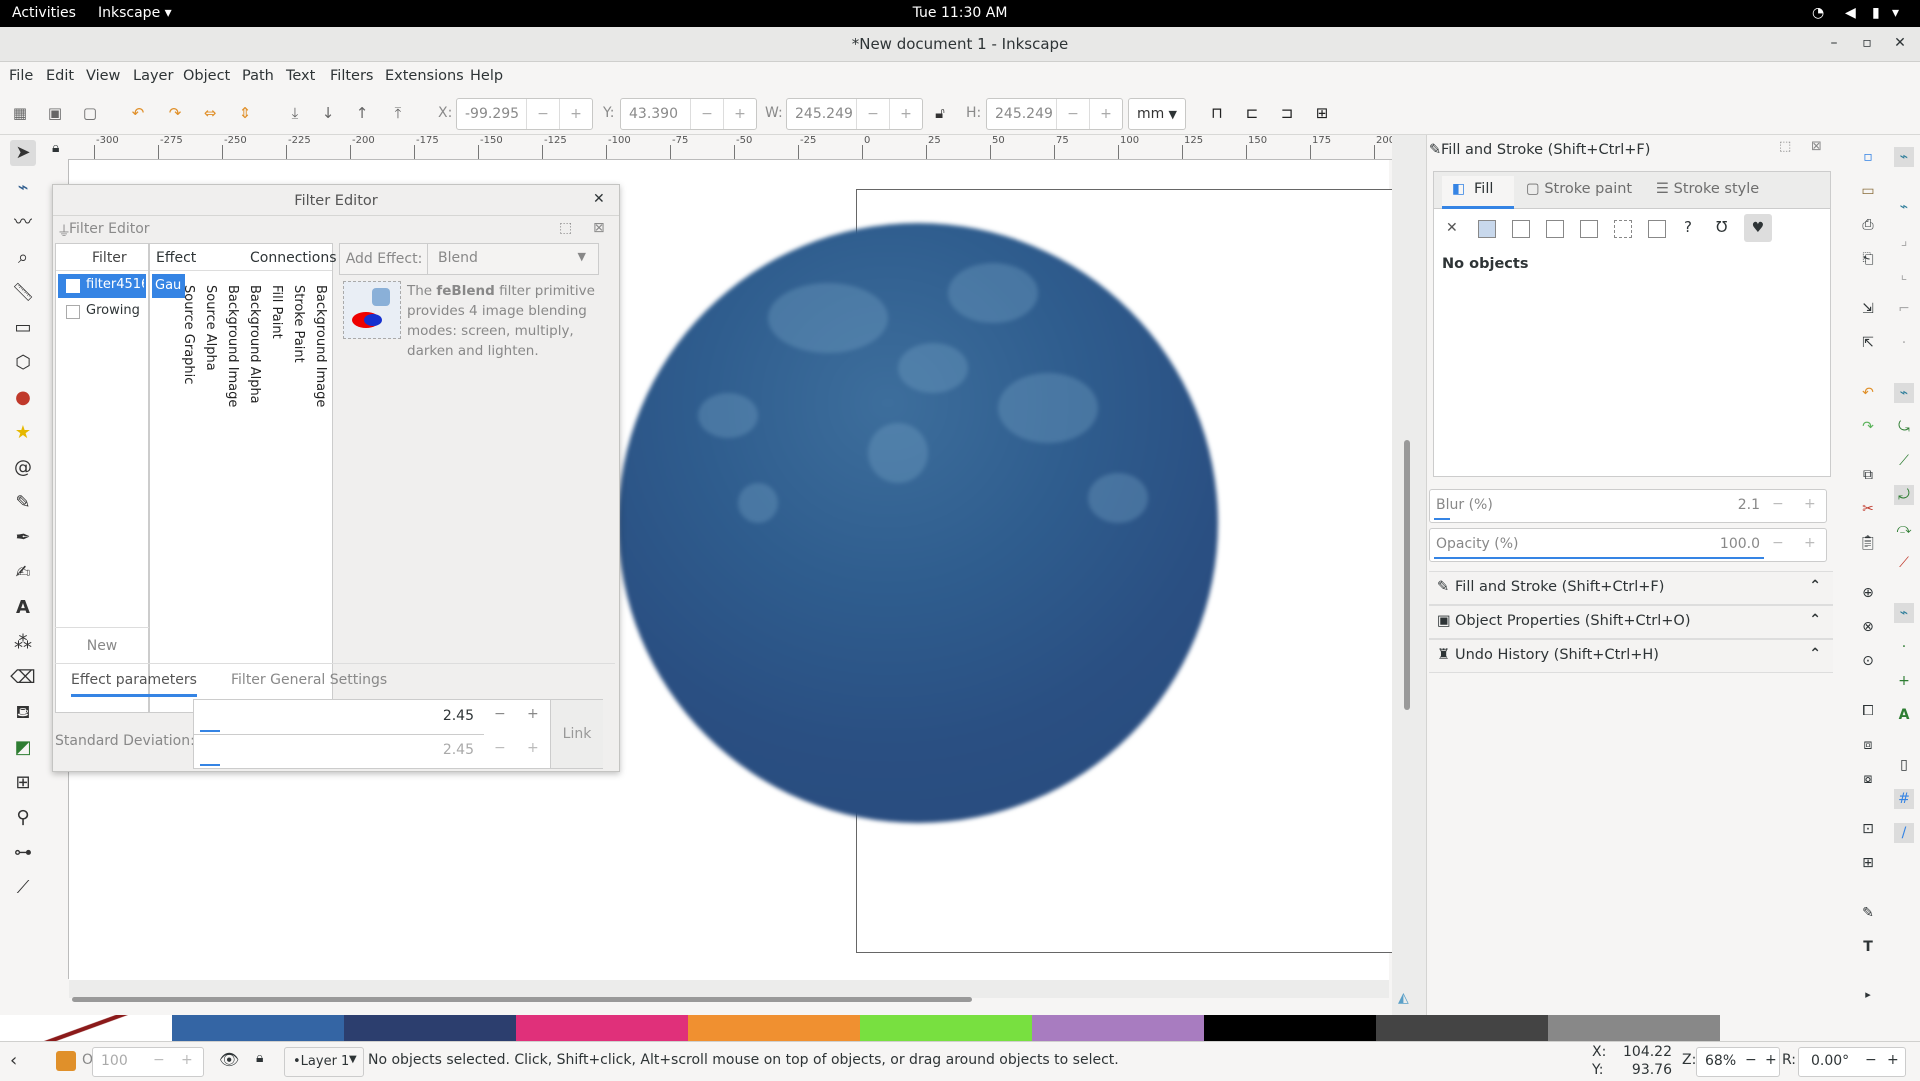 This screenshot has height=1081, width=1920. Describe the element at coordinates (1904, 833) in the screenshot. I see `snap-guide-icon: /` at that location.